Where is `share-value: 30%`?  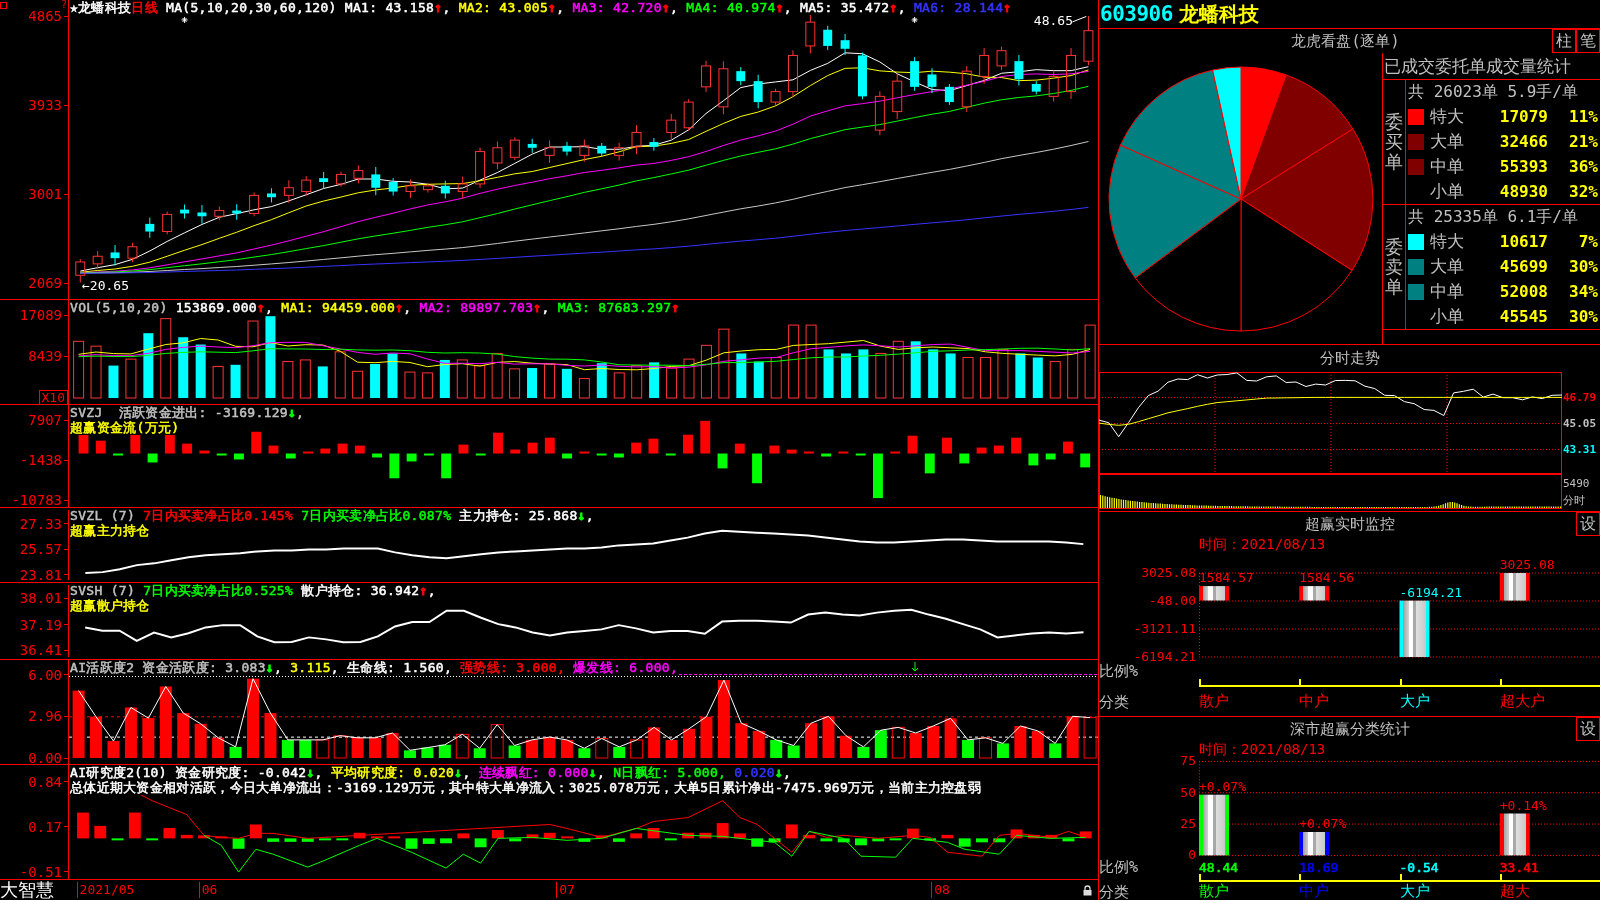
share-value: 30% is located at coordinates (1583, 316).